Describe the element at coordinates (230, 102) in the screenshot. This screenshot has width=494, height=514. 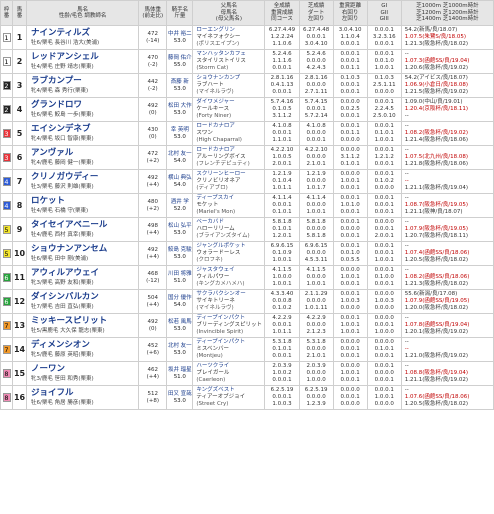
I see `sire-link: ダイワメジャー` at that location.